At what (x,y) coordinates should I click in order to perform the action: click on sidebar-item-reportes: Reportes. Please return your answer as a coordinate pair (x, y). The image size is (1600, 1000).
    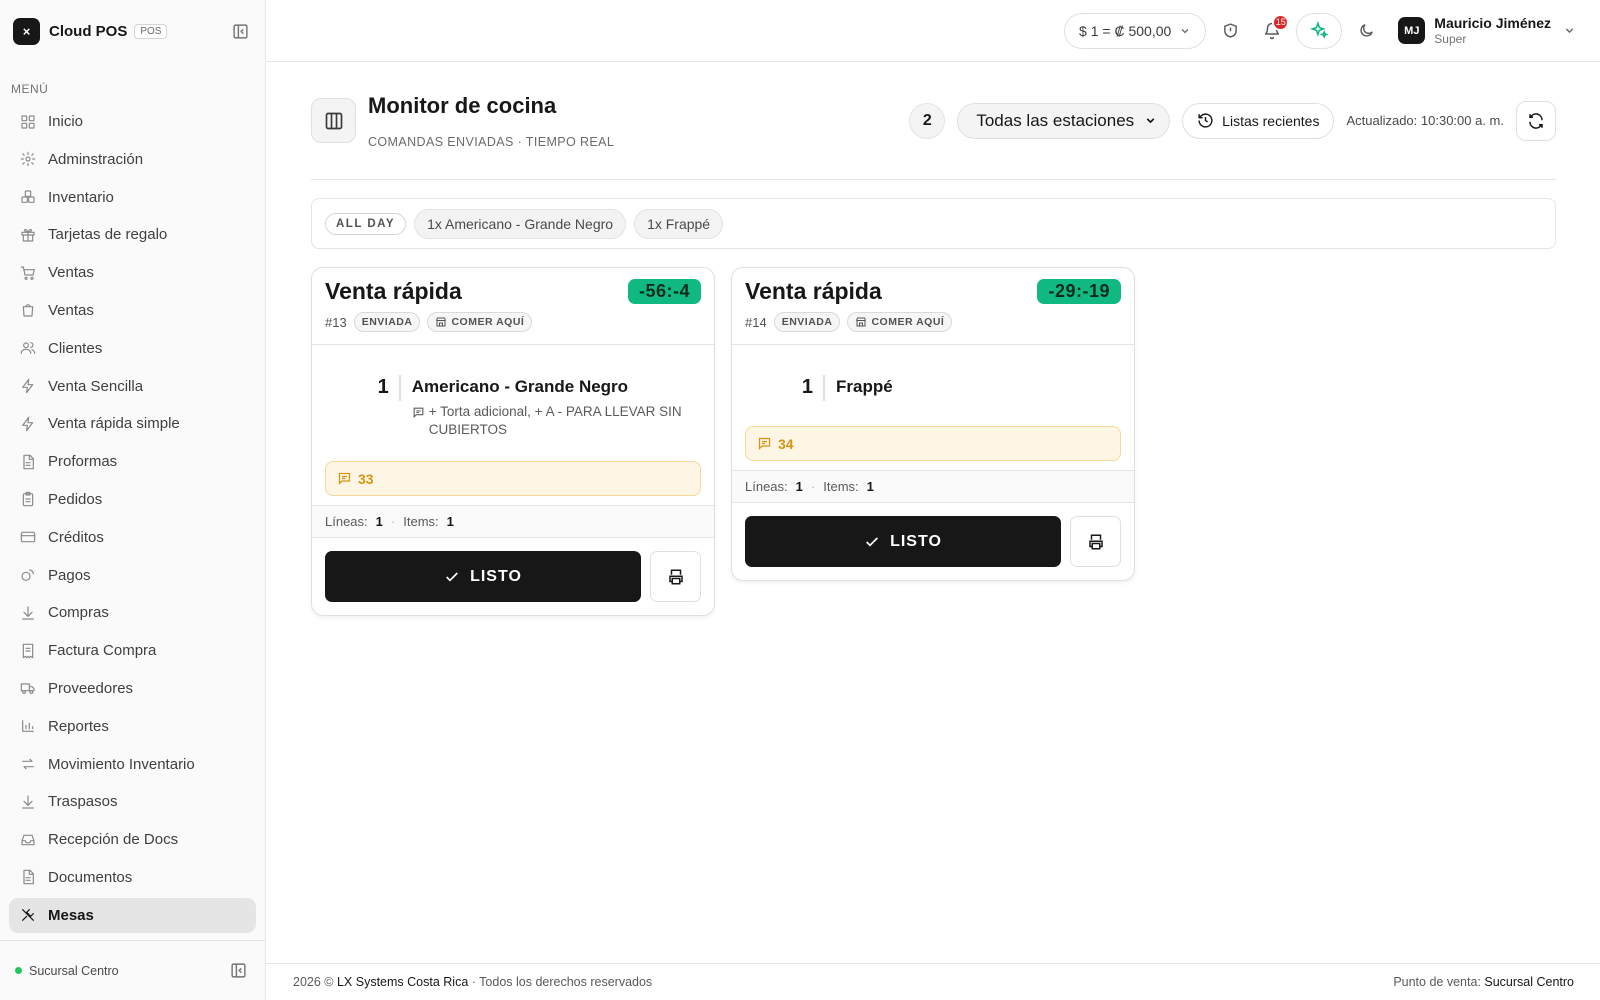
    Looking at the image, I should click on (132, 726).